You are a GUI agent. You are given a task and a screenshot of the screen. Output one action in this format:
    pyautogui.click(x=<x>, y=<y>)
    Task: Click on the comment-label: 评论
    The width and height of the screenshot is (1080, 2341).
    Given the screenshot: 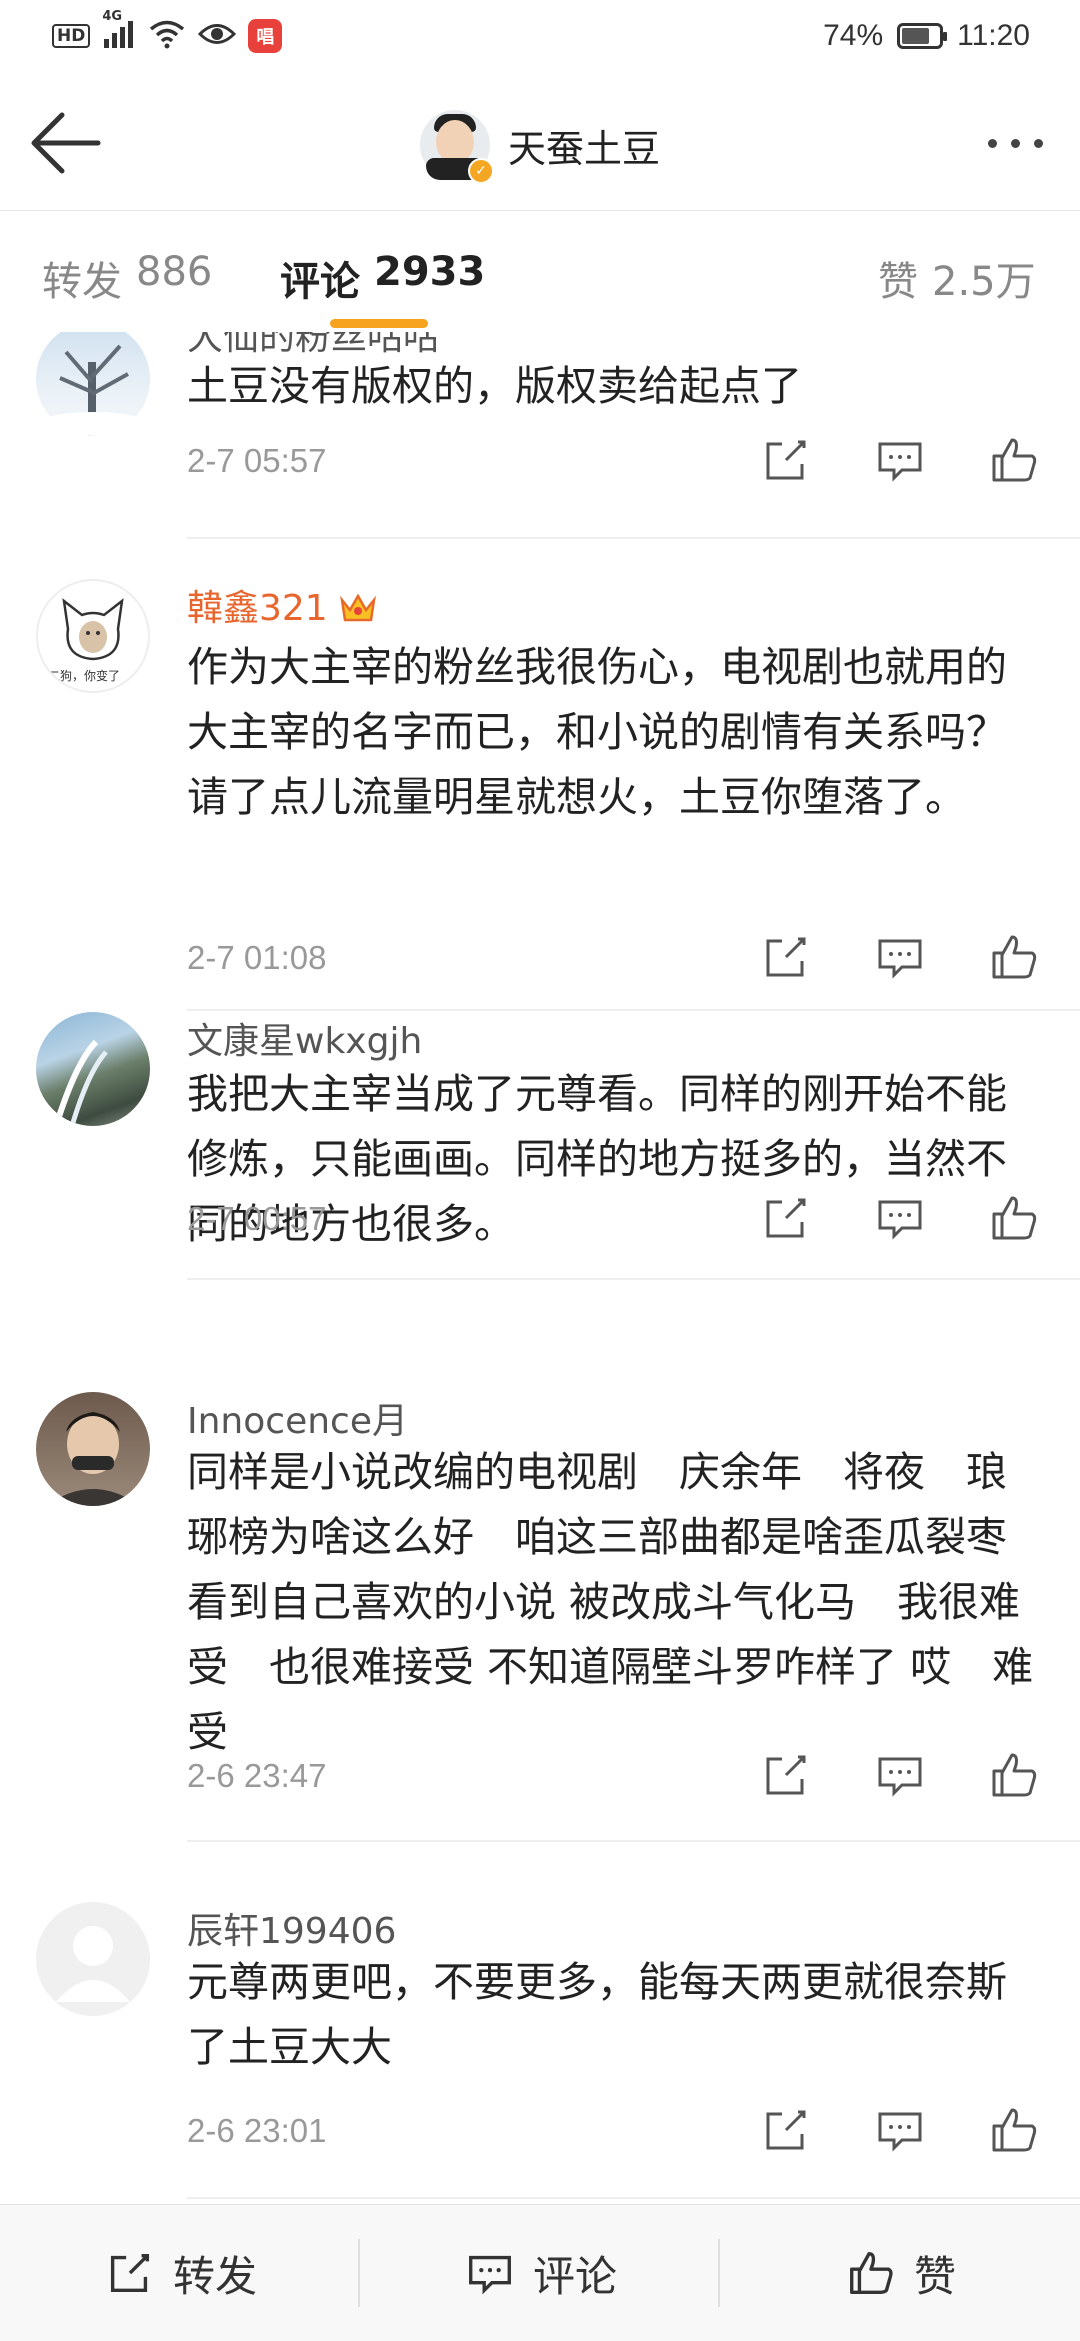 What is the action you would take?
    pyautogui.click(x=574, y=2276)
    